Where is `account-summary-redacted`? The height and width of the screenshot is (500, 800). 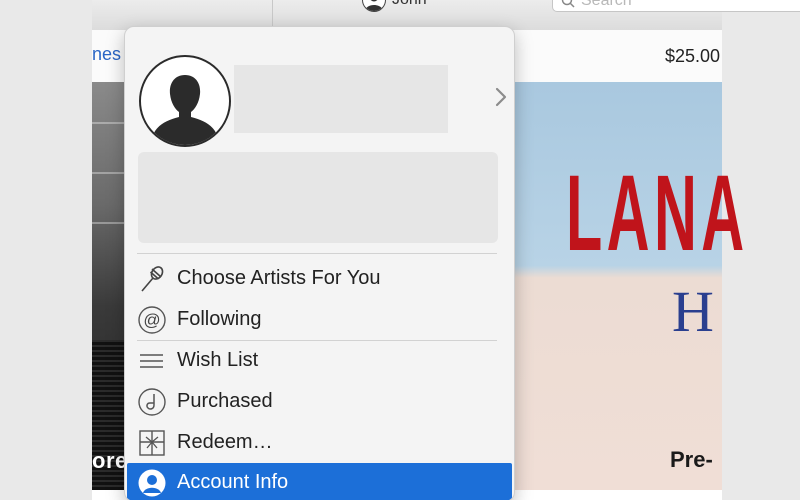
account-summary-redacted is located at coordinates (318, 197).